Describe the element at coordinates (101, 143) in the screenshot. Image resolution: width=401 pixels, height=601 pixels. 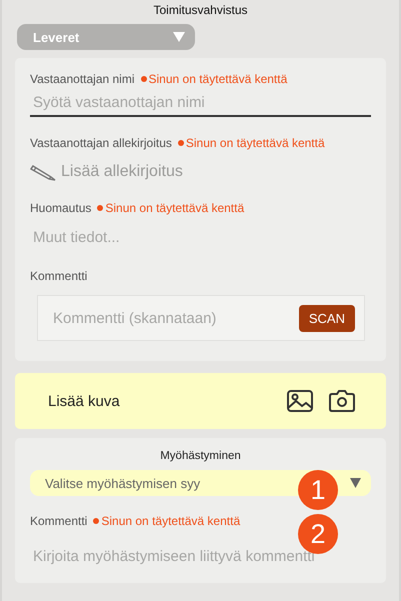
I see `field-label: Vastaanottajan allekirjoitus` at that location.